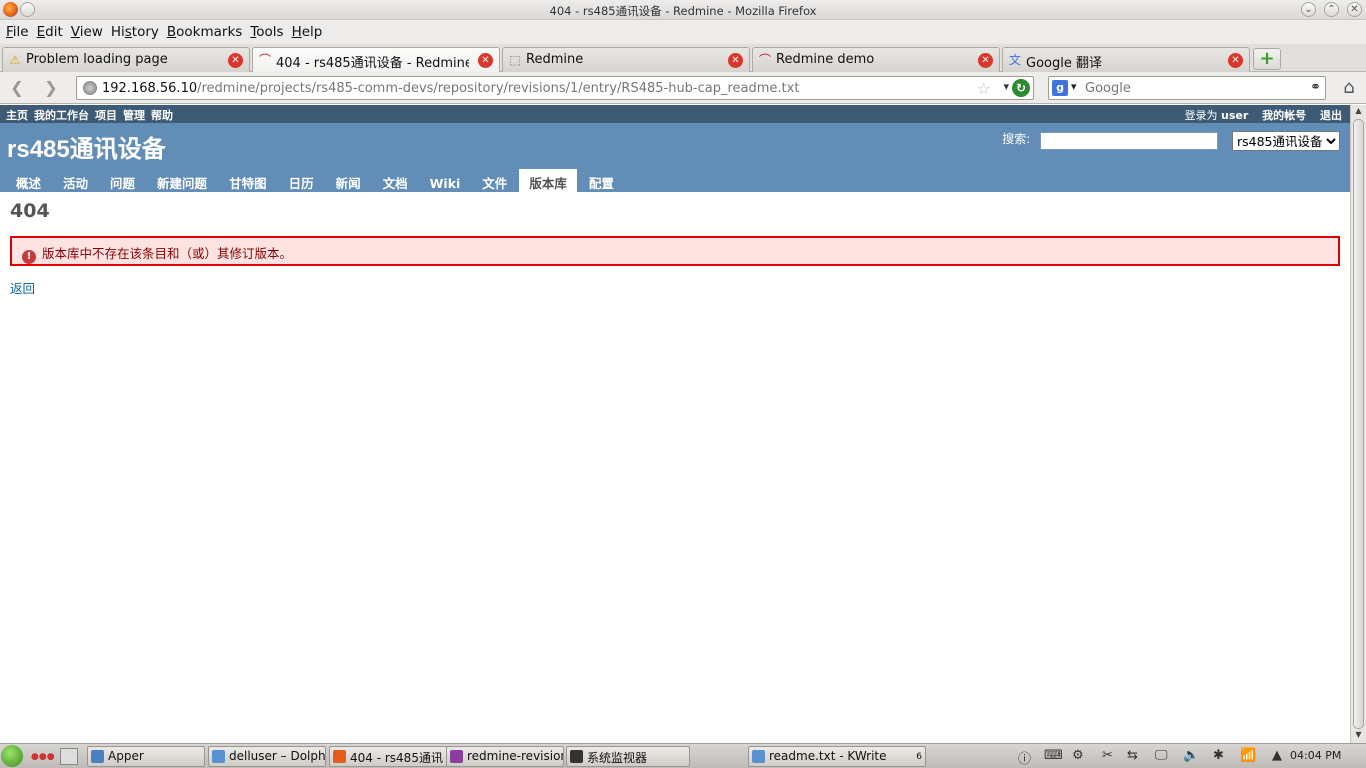  Describe the element at coordinates (348, 180) in the screenshot. I see `main-menu-tab: 新闻` at that location.